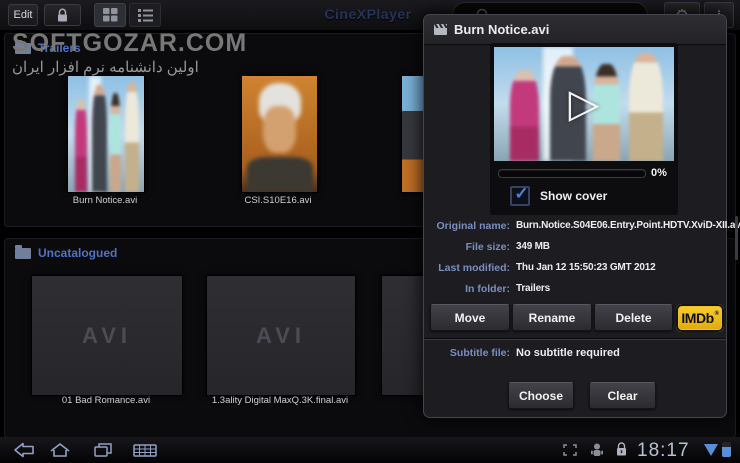 The height and width of the screenshot is (463, 740). Describe the element at coordinates (473, 226) in the screenshot. I see `field-label: Original name:` at that location.